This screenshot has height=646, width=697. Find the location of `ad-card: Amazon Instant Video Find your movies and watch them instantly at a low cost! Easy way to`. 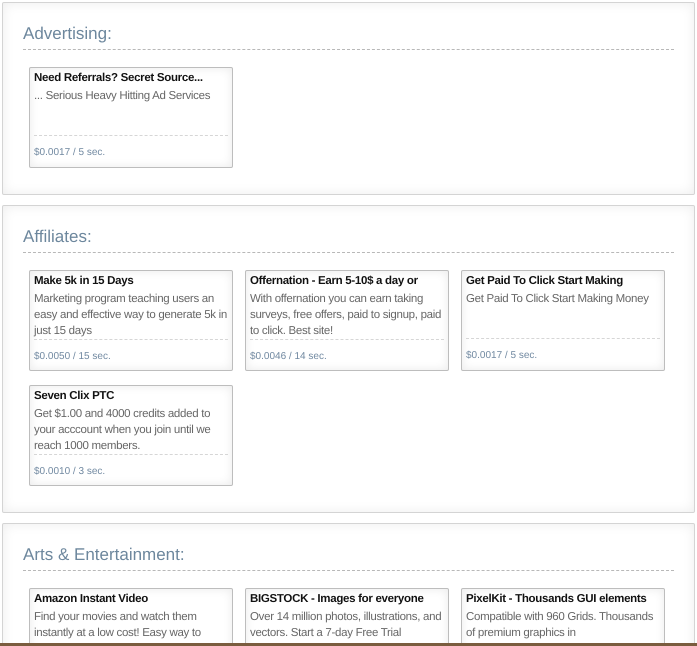

ad-card: Amazon Instant Video Find your movies and watch them instantly at a low cost! Easy way to is located at coordinates (131, 617).